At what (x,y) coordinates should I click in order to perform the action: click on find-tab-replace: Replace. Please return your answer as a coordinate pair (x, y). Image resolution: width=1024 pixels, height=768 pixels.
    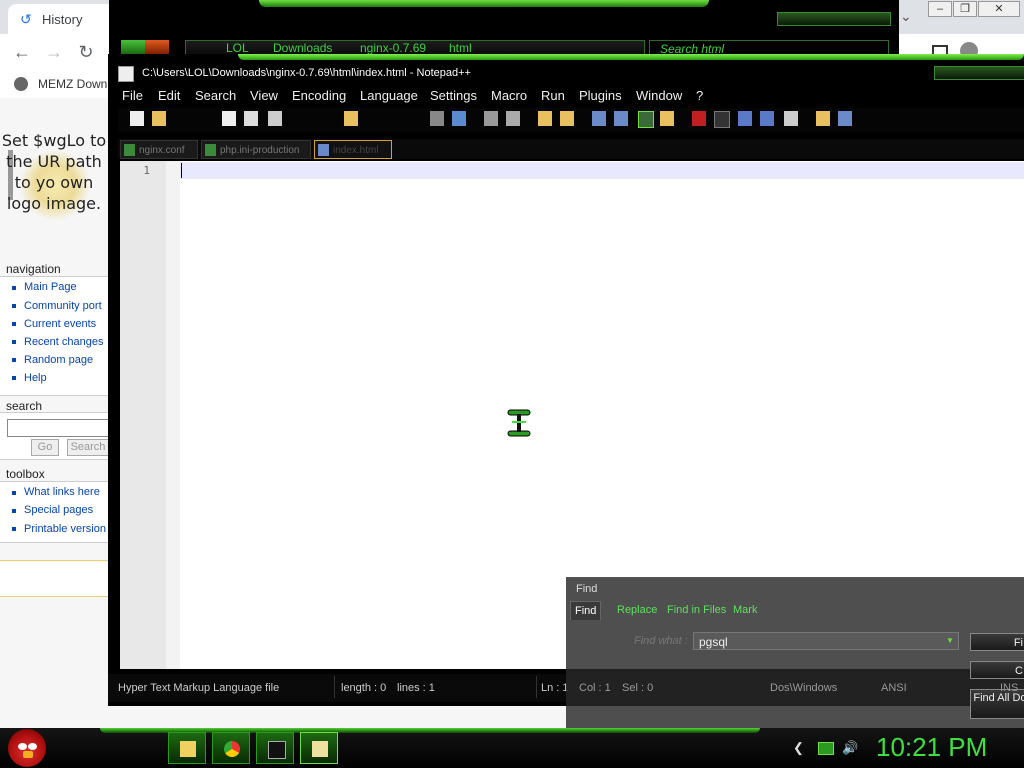
    Looking at the image, I should click on (637, 610).